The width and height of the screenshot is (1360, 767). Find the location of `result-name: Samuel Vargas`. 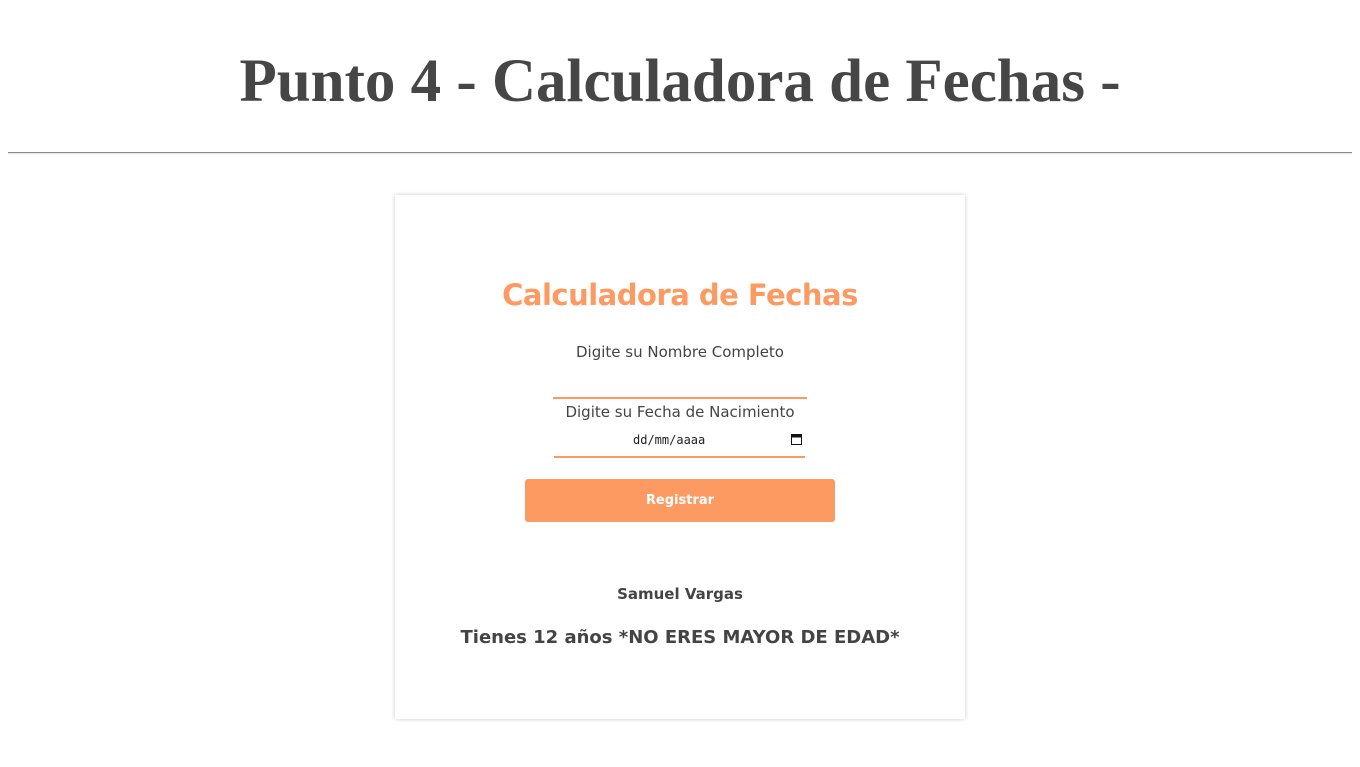

result-name: Samuel Vargas is located at coordinates (680, 594).